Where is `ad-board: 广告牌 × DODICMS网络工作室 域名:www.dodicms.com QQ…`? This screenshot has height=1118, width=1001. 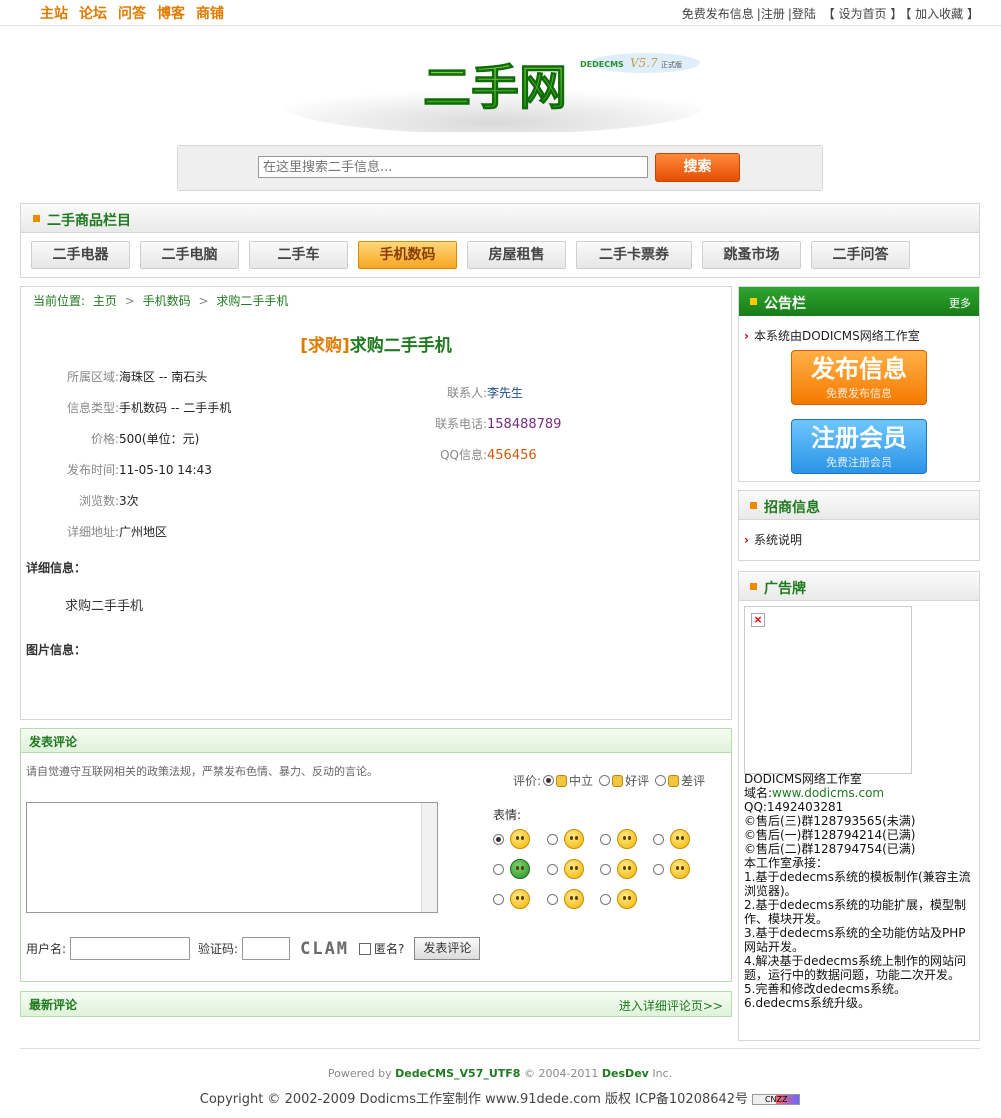
ad-board: 广告牌 × DODICMS网络工作室 域名:www.dodicms.com QQ… is located at coordinates (859, 806).